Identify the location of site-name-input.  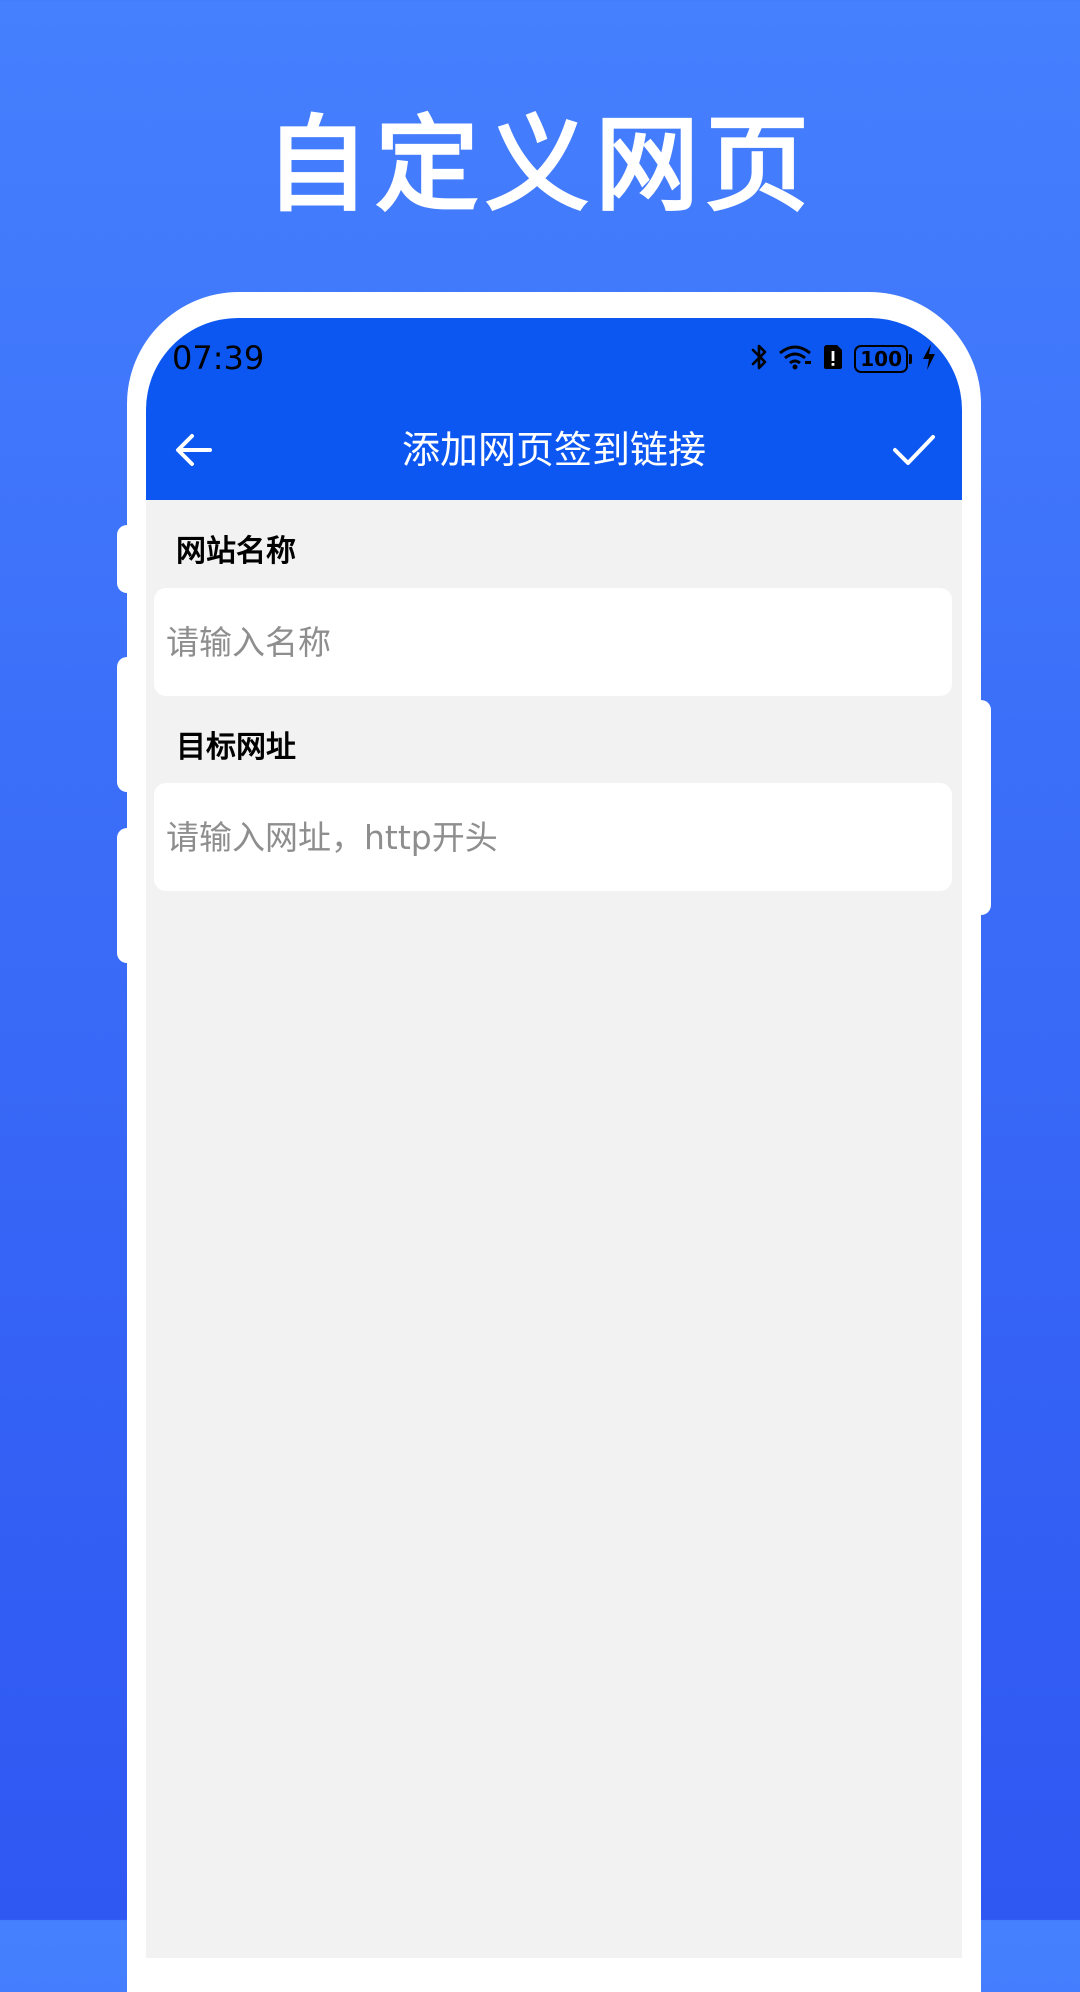
(553, 642).